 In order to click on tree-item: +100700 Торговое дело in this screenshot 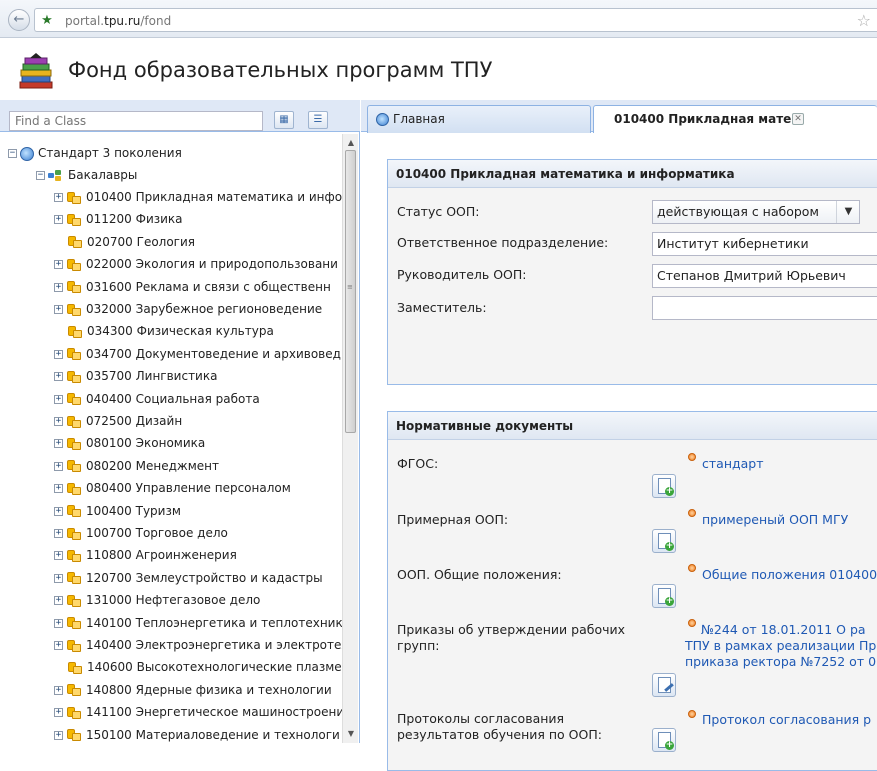, I will do `click(141, 533)`.